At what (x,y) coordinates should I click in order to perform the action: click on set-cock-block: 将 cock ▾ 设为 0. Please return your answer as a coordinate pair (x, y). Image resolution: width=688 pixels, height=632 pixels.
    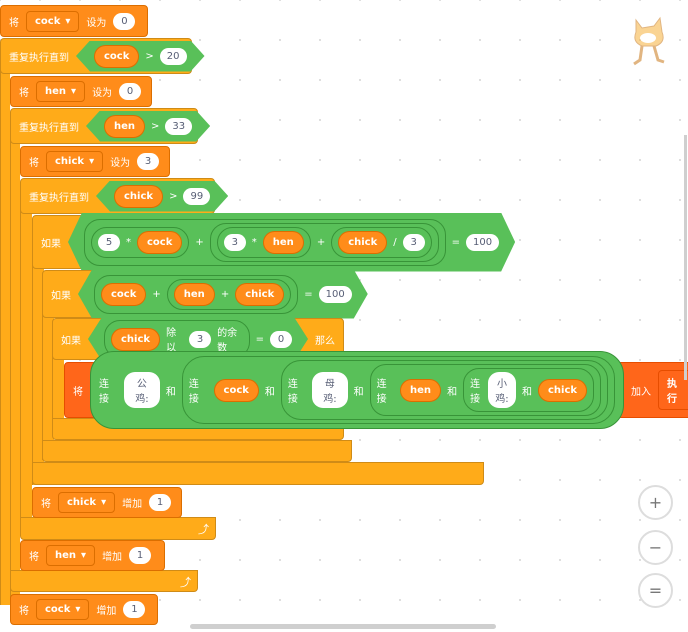
    Looking at the image, I should click on (74, 21).